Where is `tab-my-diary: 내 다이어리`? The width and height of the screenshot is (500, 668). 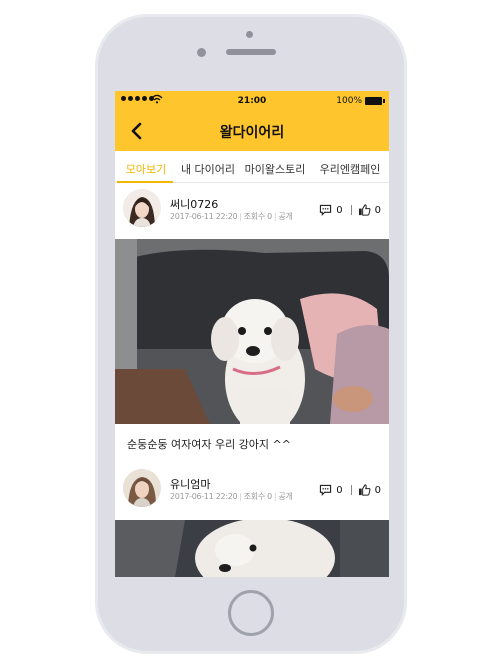 tab-my-diary: 내 다이어리 is located at coordinates (208, 166).